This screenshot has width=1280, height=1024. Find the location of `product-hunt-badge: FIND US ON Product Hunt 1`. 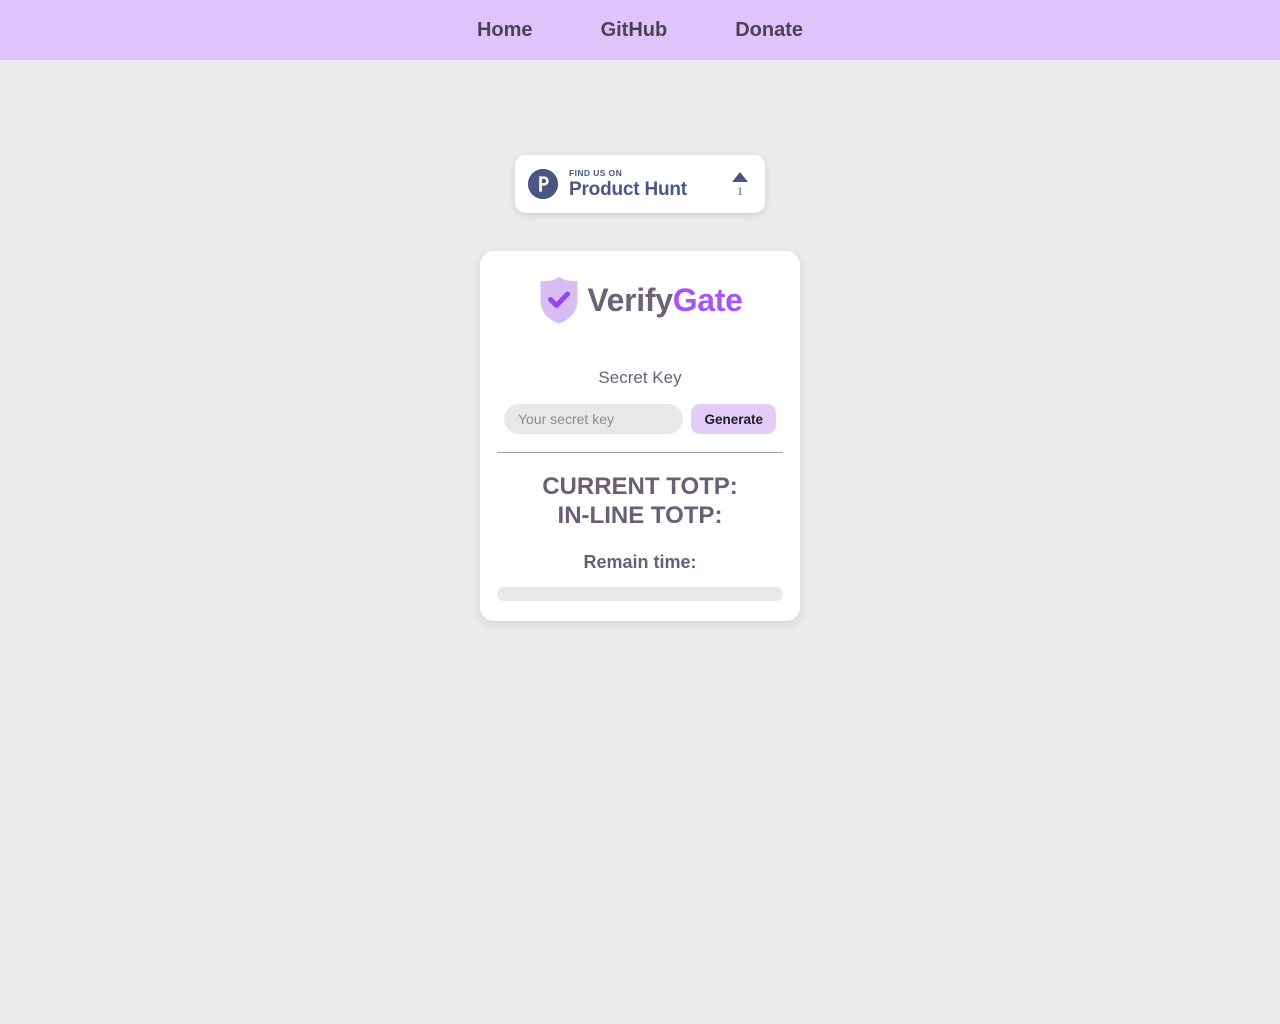

product-hunt-badge: FIND US ON Product Hunt 1 is located at coordinates (640, 184).